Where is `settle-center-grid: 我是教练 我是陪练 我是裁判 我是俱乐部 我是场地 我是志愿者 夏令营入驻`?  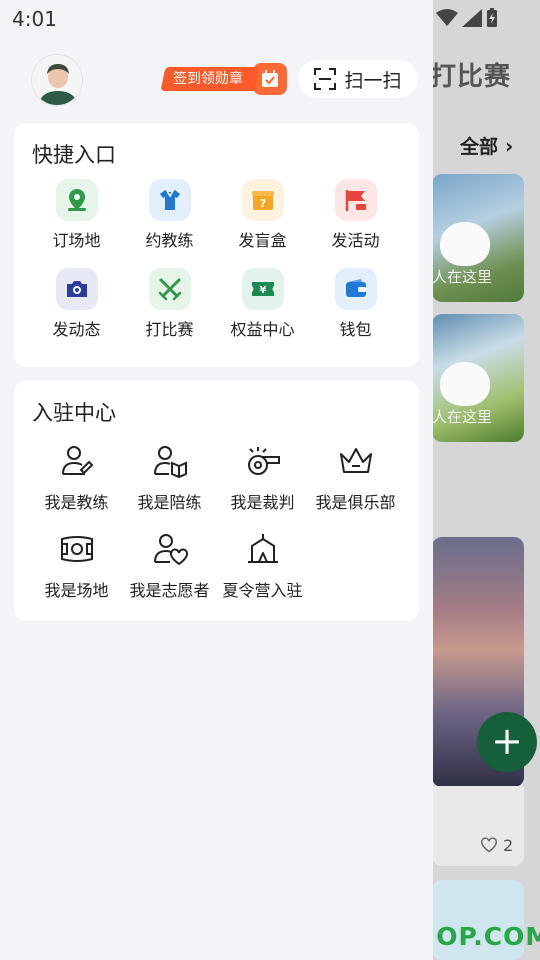 settle-center-grid: 我是教练 我是陪练 我是裁判 我是俱乐部 我是场地 我是志愿者 夏令营入驻 is located at coordinates (216, 529).